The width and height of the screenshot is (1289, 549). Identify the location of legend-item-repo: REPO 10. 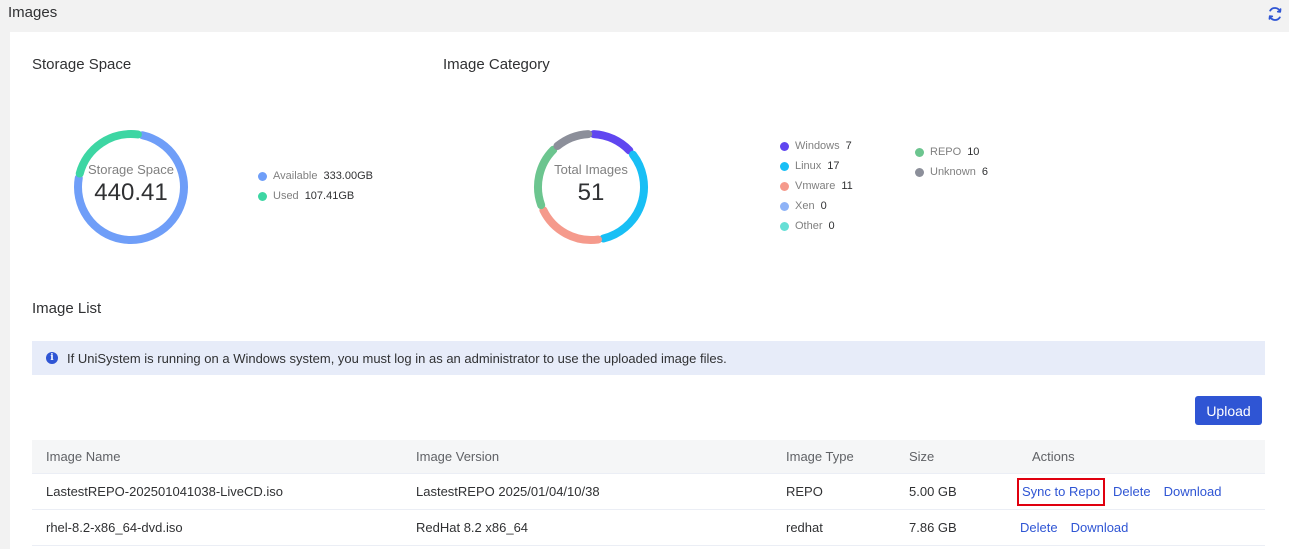
(951, 152).